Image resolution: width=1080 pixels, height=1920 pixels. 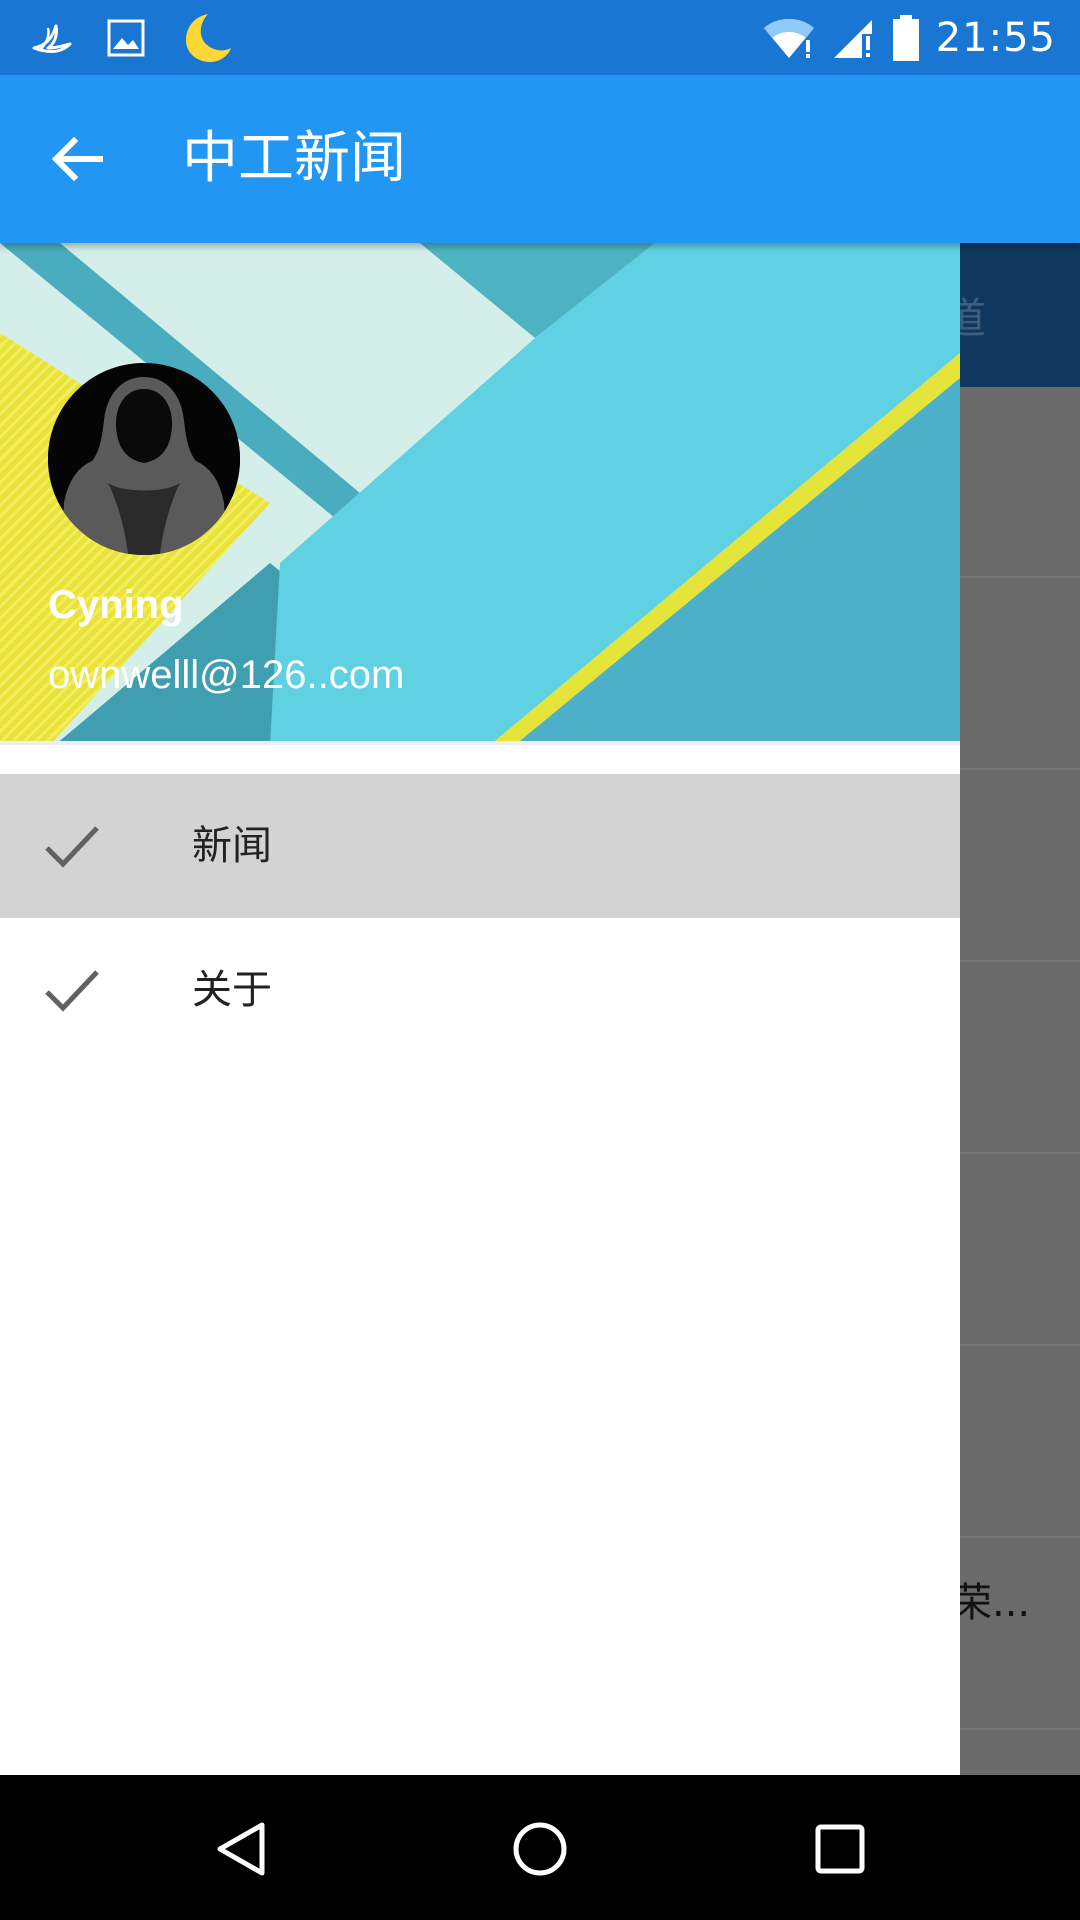 What do you see at coordinates (240, 1849) in the screenshot?
I see `back-triangle-icon` at bounding box center [240, 1849].